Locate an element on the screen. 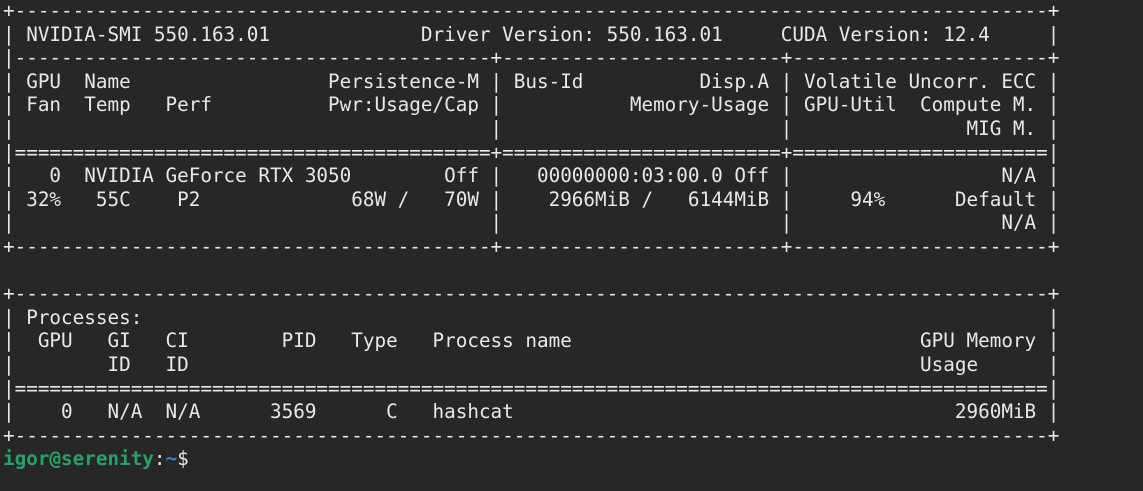  smi-gpu-row-3: | | | N/A | is located at coordinates (531, 223).